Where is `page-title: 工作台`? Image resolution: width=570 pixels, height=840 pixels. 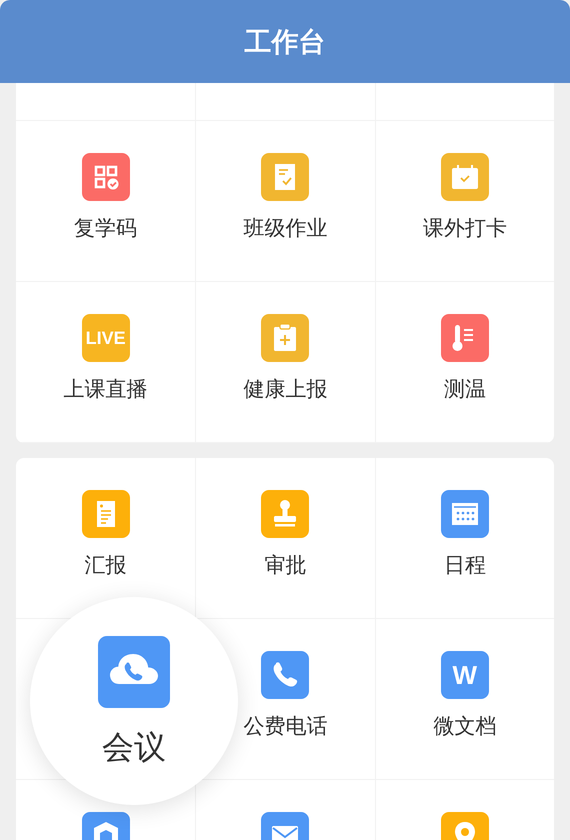
page-title: 工作台 is located at coordinates (285, 43).